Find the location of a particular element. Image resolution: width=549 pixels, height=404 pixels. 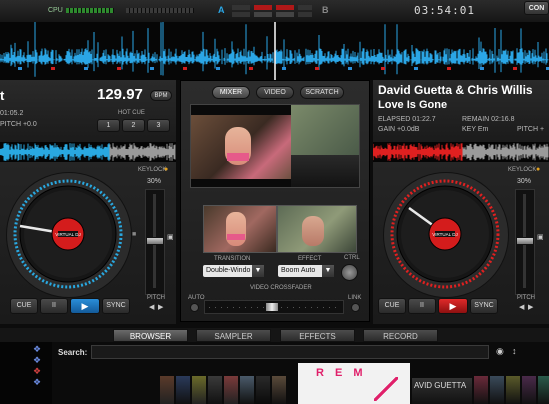

deck-b-keylock-label: KEYLOCK is located at coordinates (522, 170).